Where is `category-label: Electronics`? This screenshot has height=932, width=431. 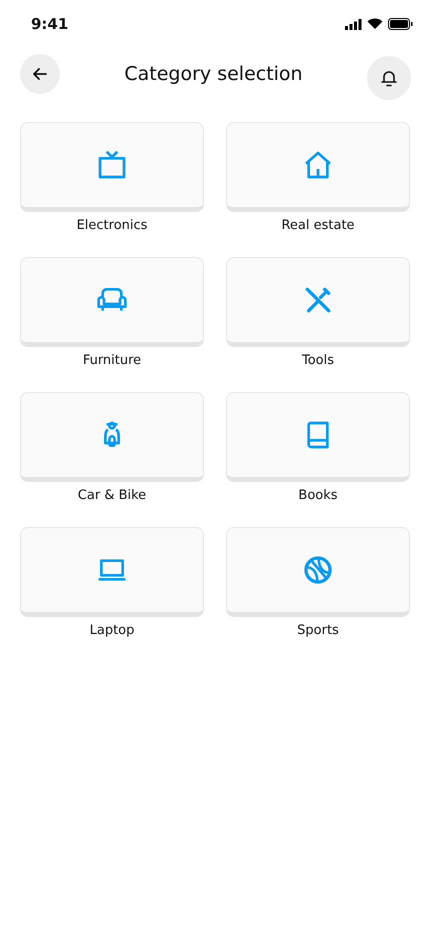 category-label: Electronics is located at coordinates (112, 225).